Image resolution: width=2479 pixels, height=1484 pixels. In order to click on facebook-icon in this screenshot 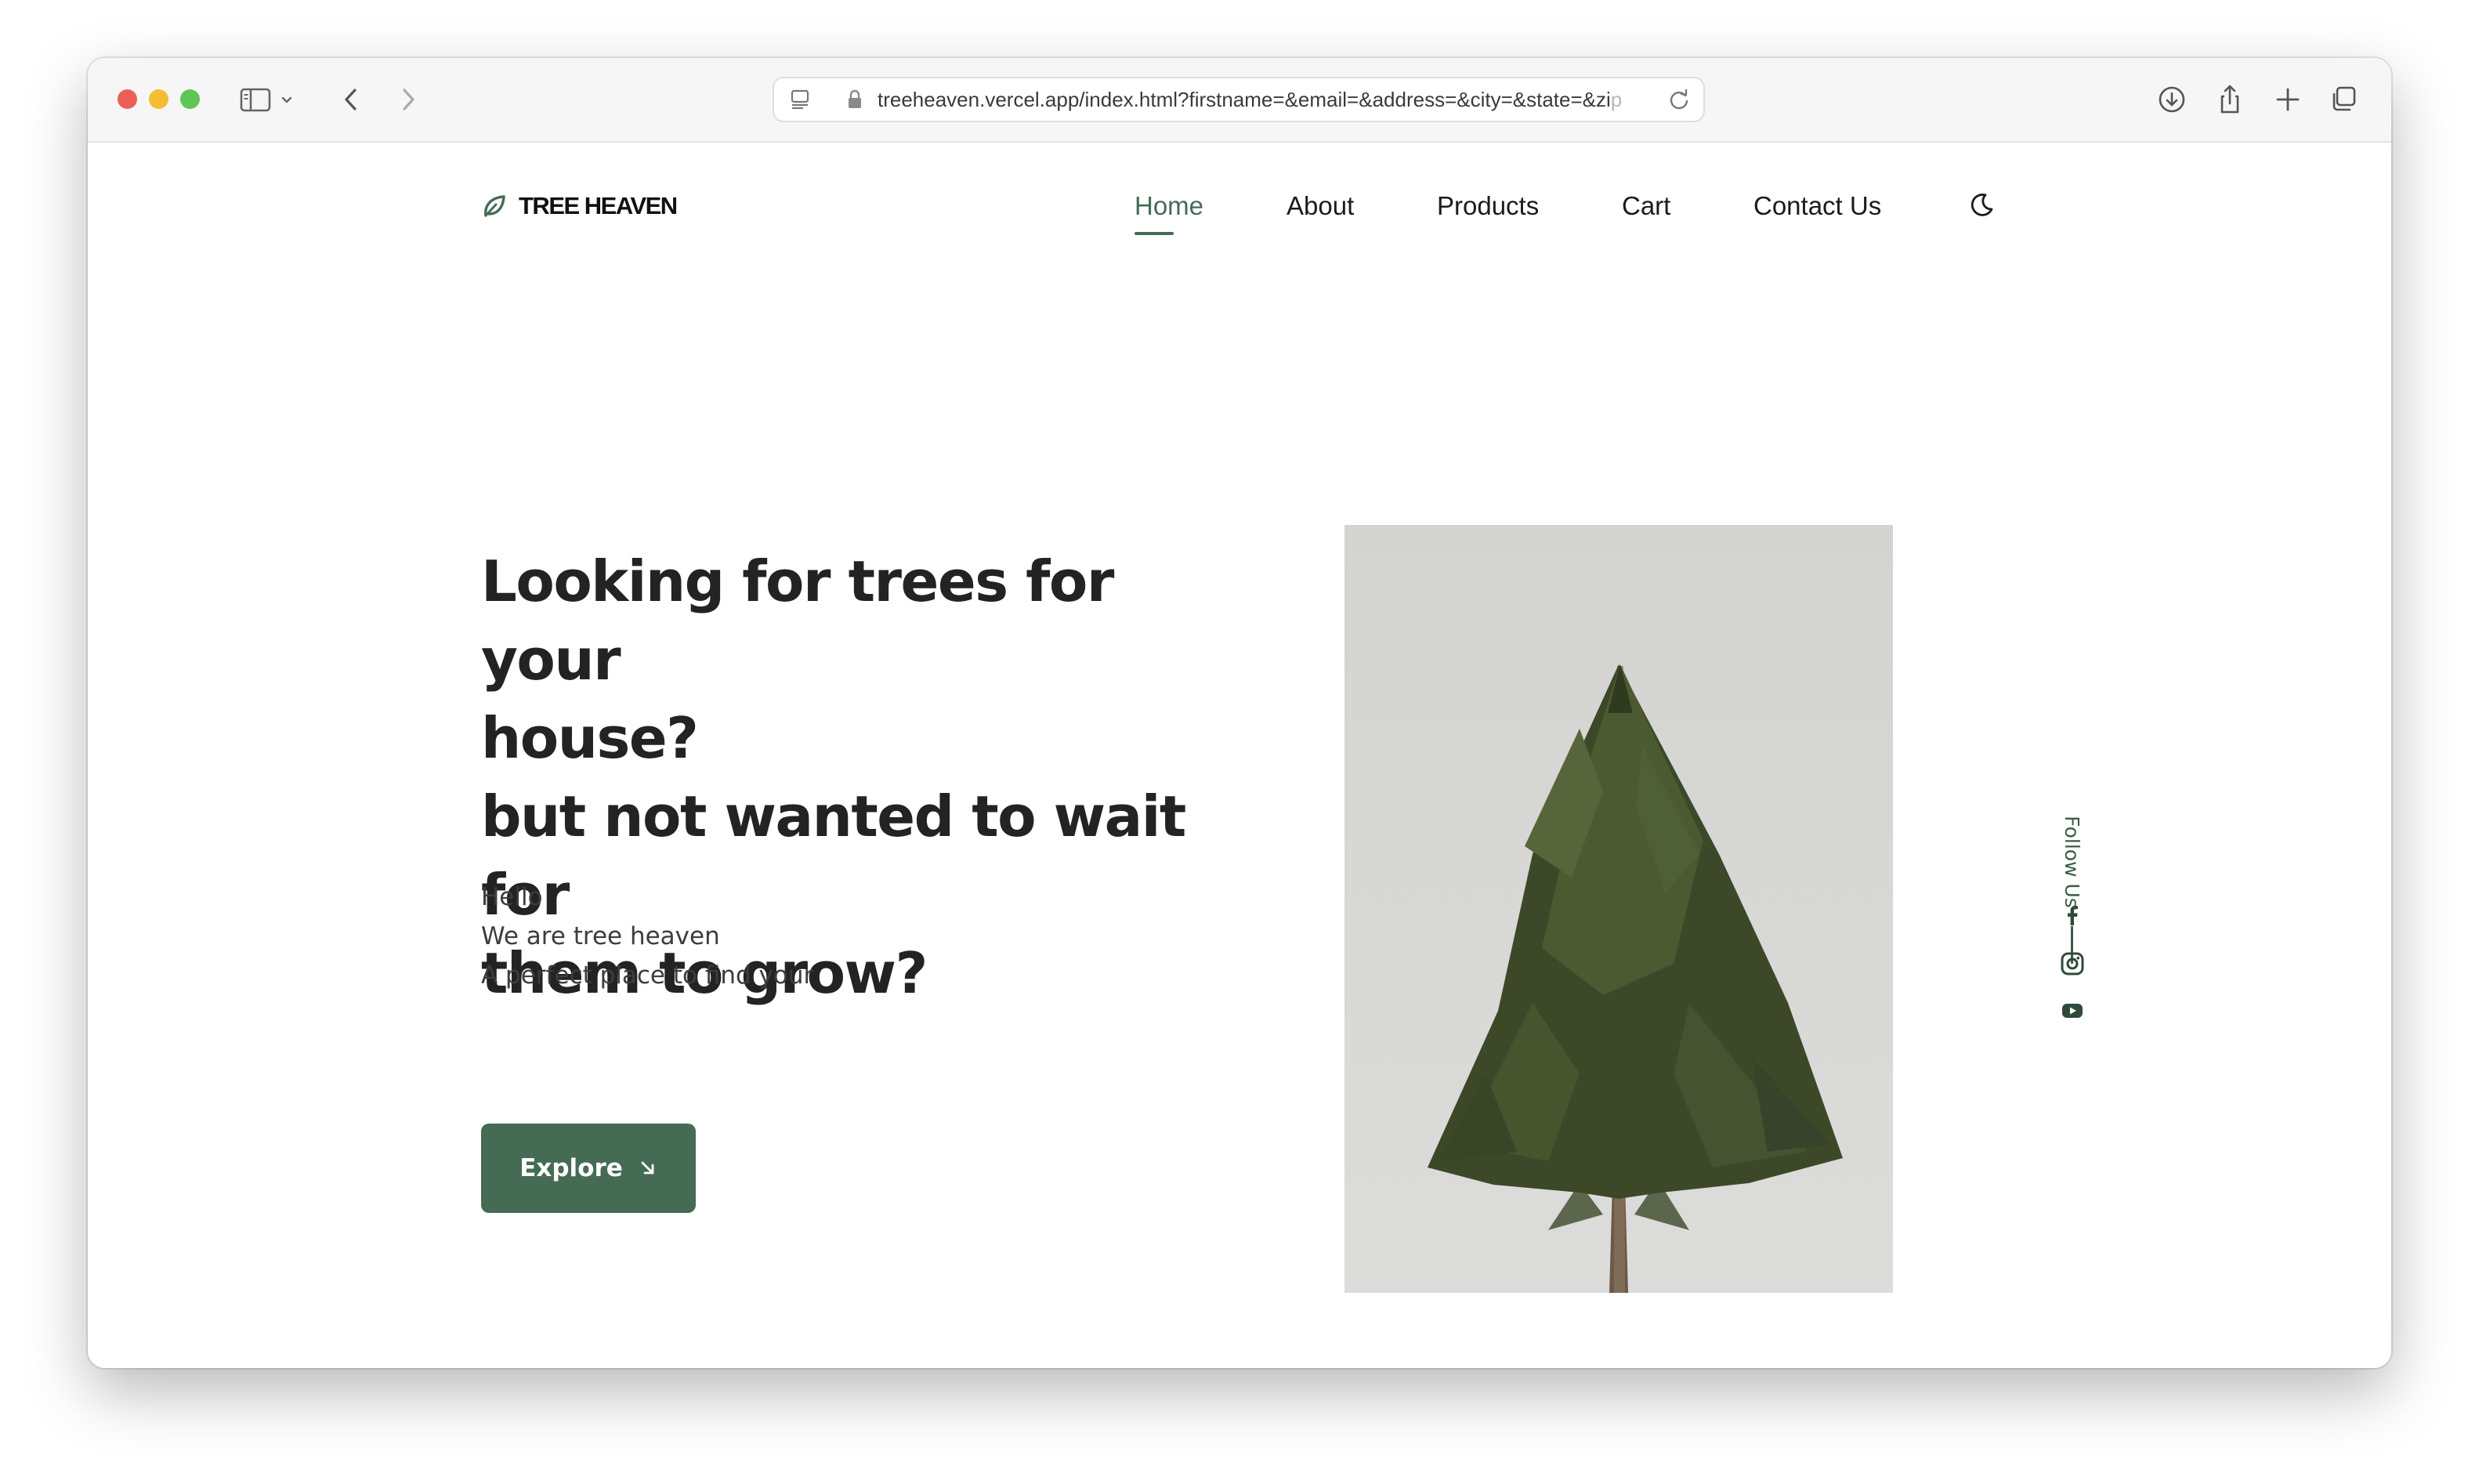, I will do `click(2072, 915)`.